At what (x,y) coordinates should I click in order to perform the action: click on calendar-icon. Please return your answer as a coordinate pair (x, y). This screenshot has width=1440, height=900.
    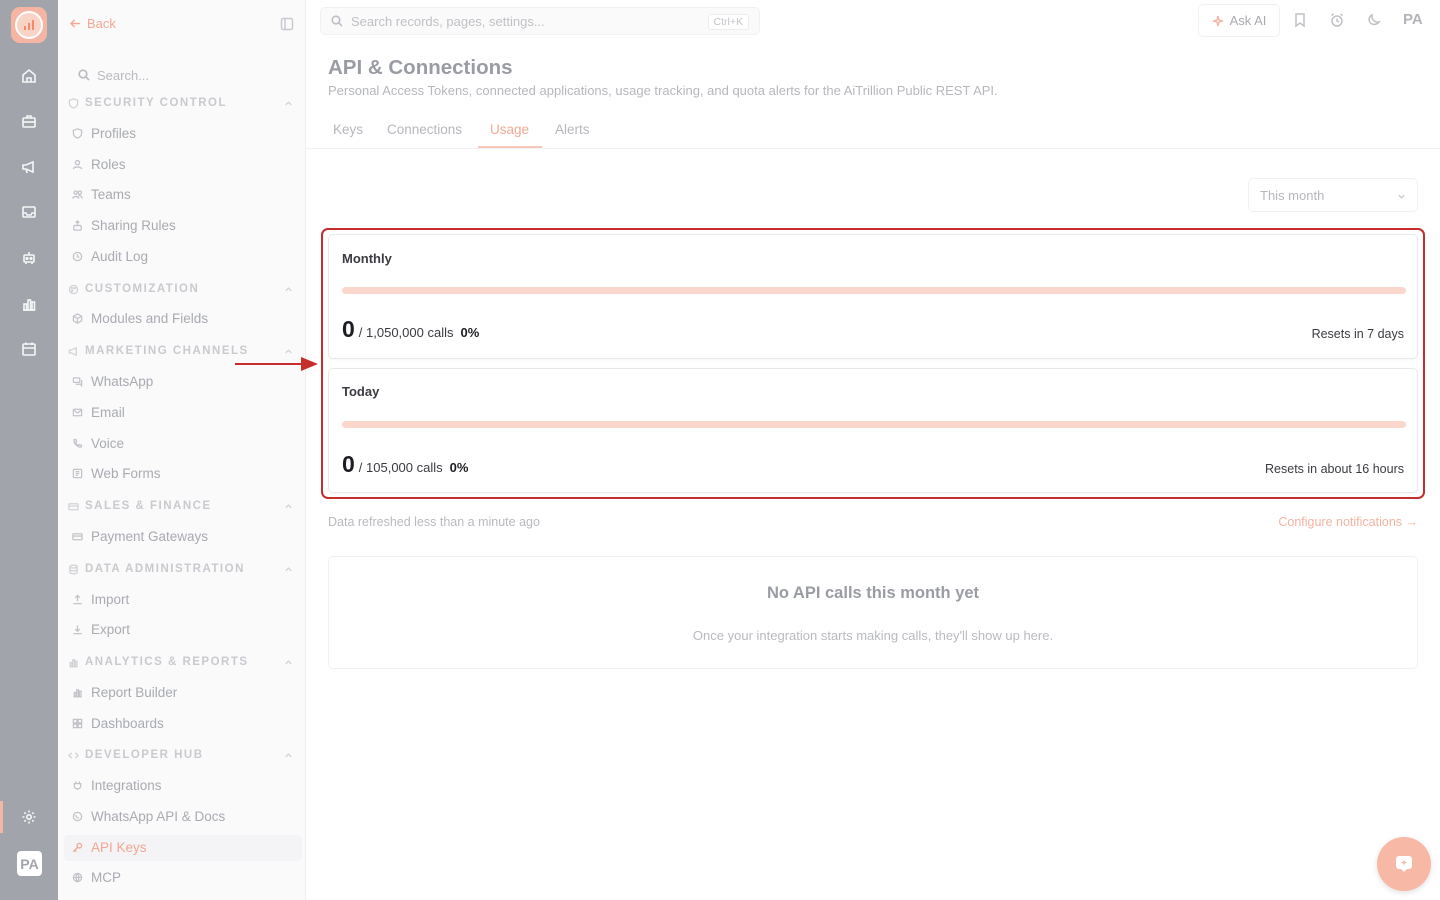
    Looking at the image, I should click on (29, 349).